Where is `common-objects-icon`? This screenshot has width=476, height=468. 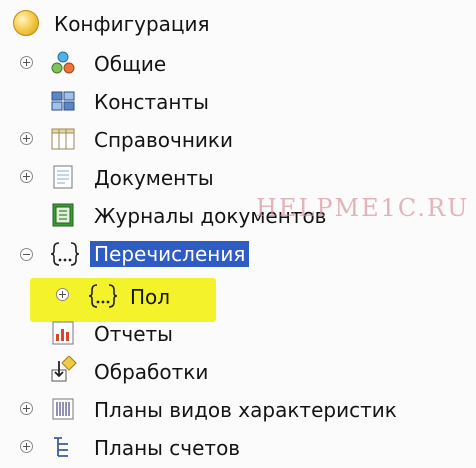
common-objects-icon is located at coordinates (63, 63).